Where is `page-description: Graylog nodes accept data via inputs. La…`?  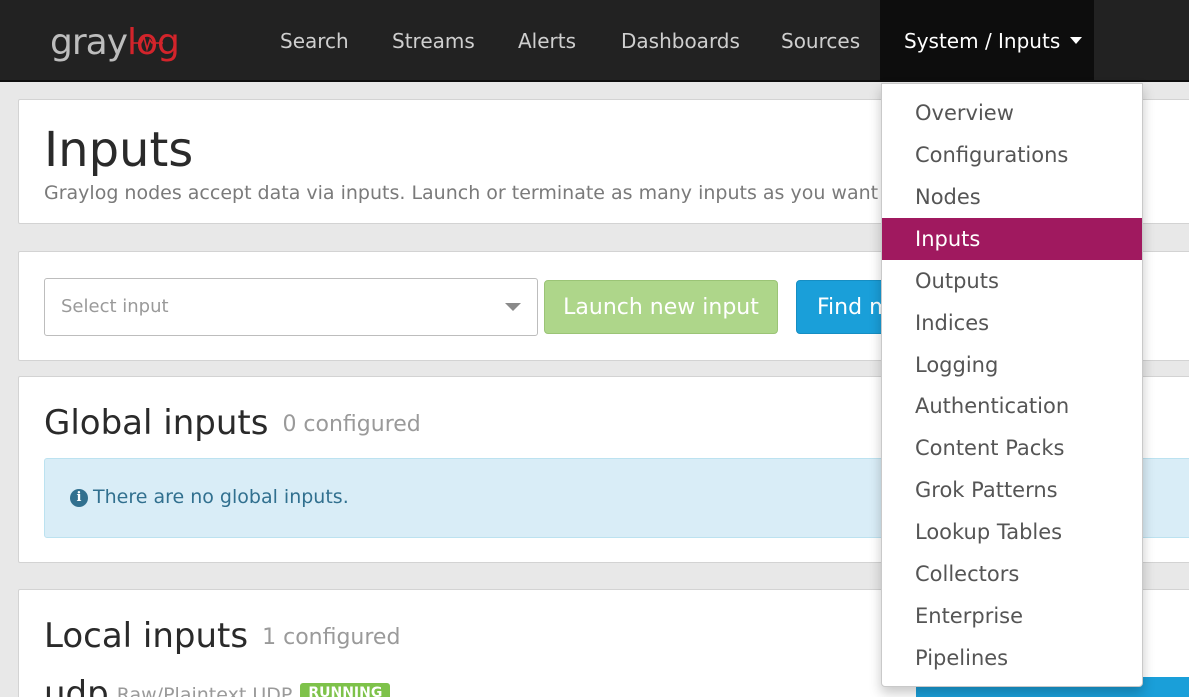 page-description: Graylog nodes accept data via inputs. La… is located at coordinates (485, 193).